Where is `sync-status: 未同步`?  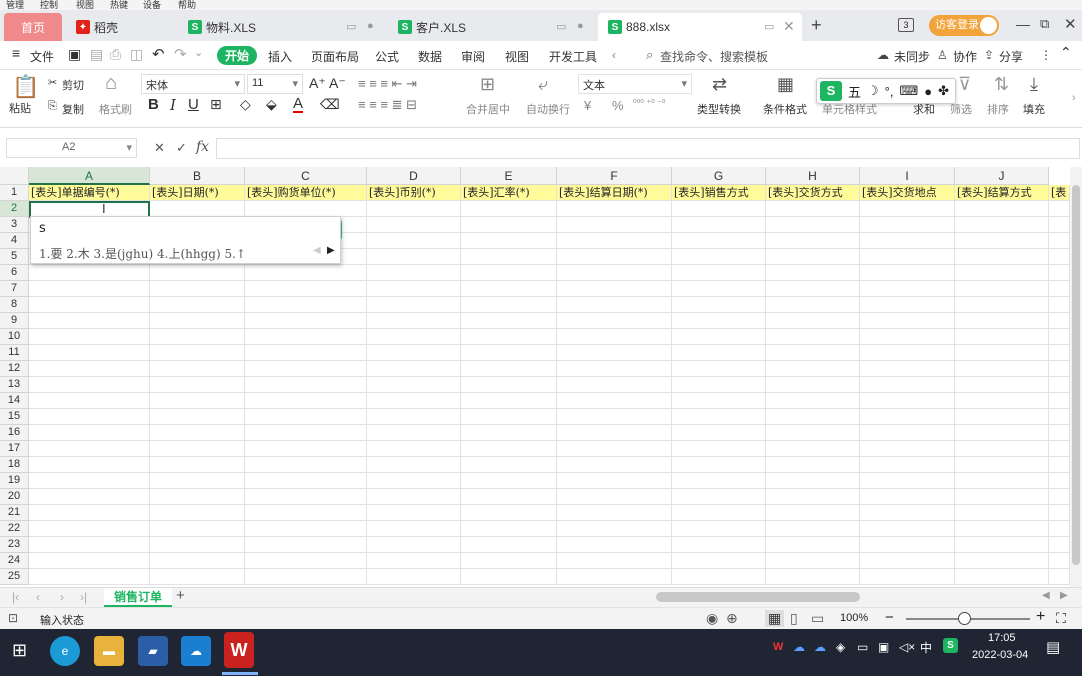
sync-status: 未同步 is located at coordinates (912, 56).